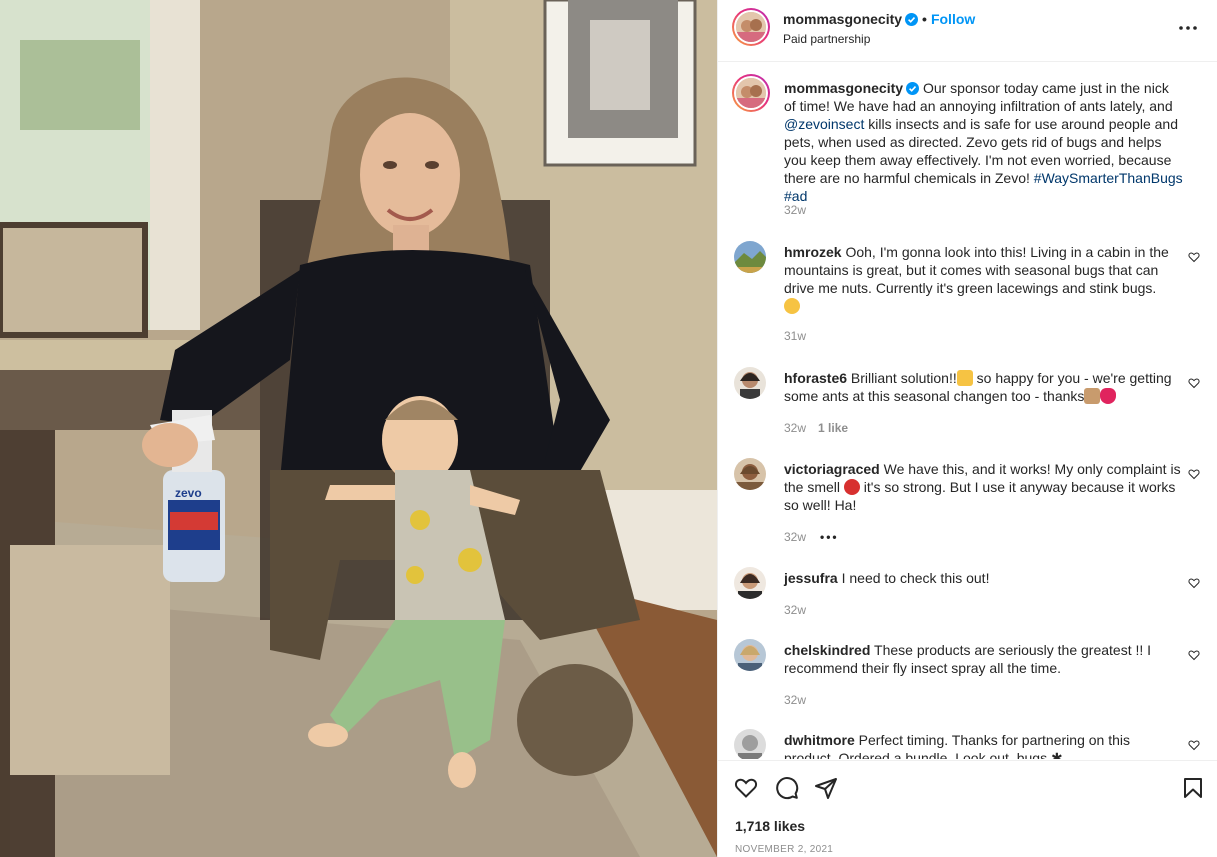  Describe the element at coordinates (915, 578) in the screenshot. I see `comment-body: I need to check this out!` at that location.